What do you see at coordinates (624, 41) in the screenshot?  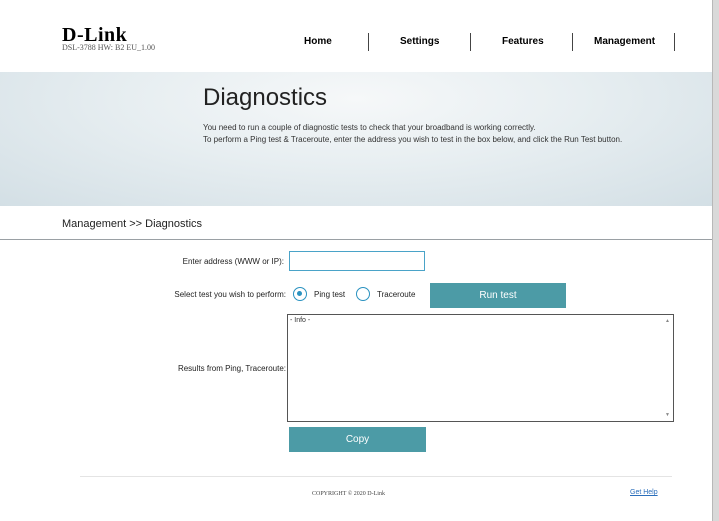 I see `nav-management: Management` at bounding box center [624, 41].